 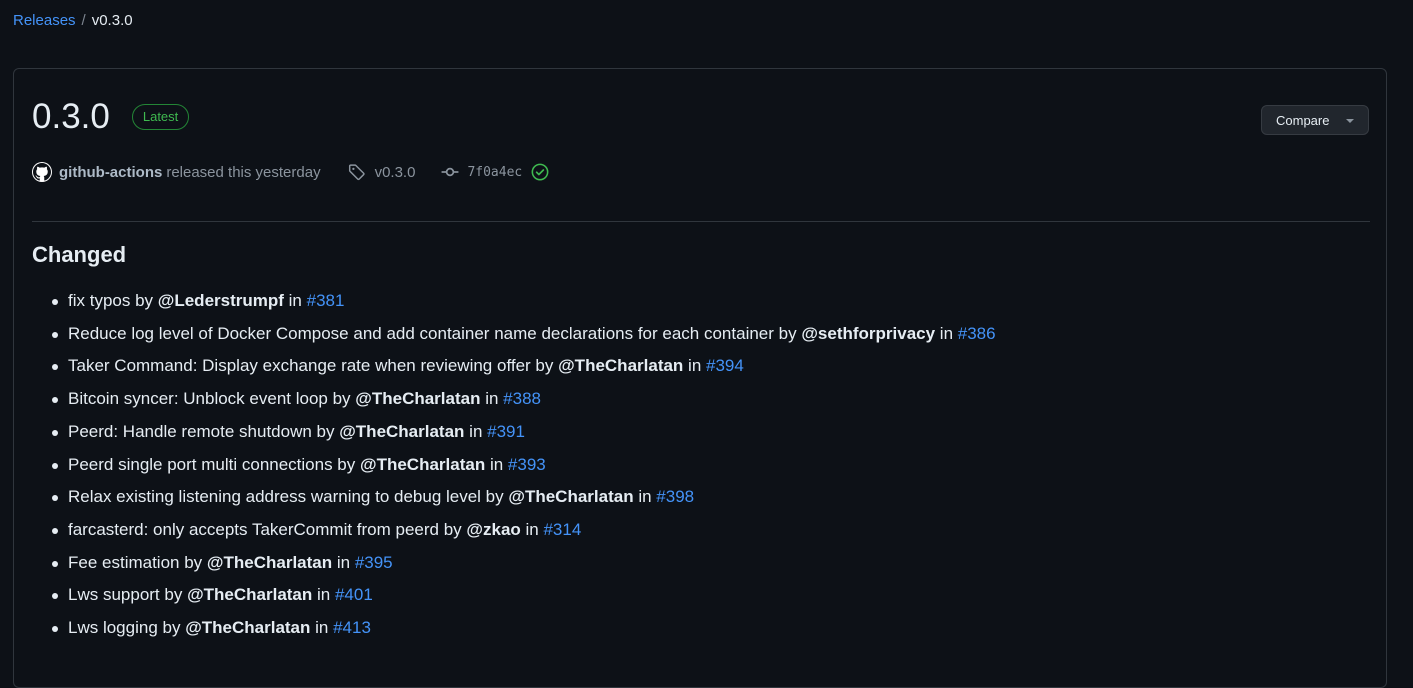 What do you see at coordinates (79, 254) in the screenshot?
I see `section-heading: Changed` at bounding box center [79, 254].